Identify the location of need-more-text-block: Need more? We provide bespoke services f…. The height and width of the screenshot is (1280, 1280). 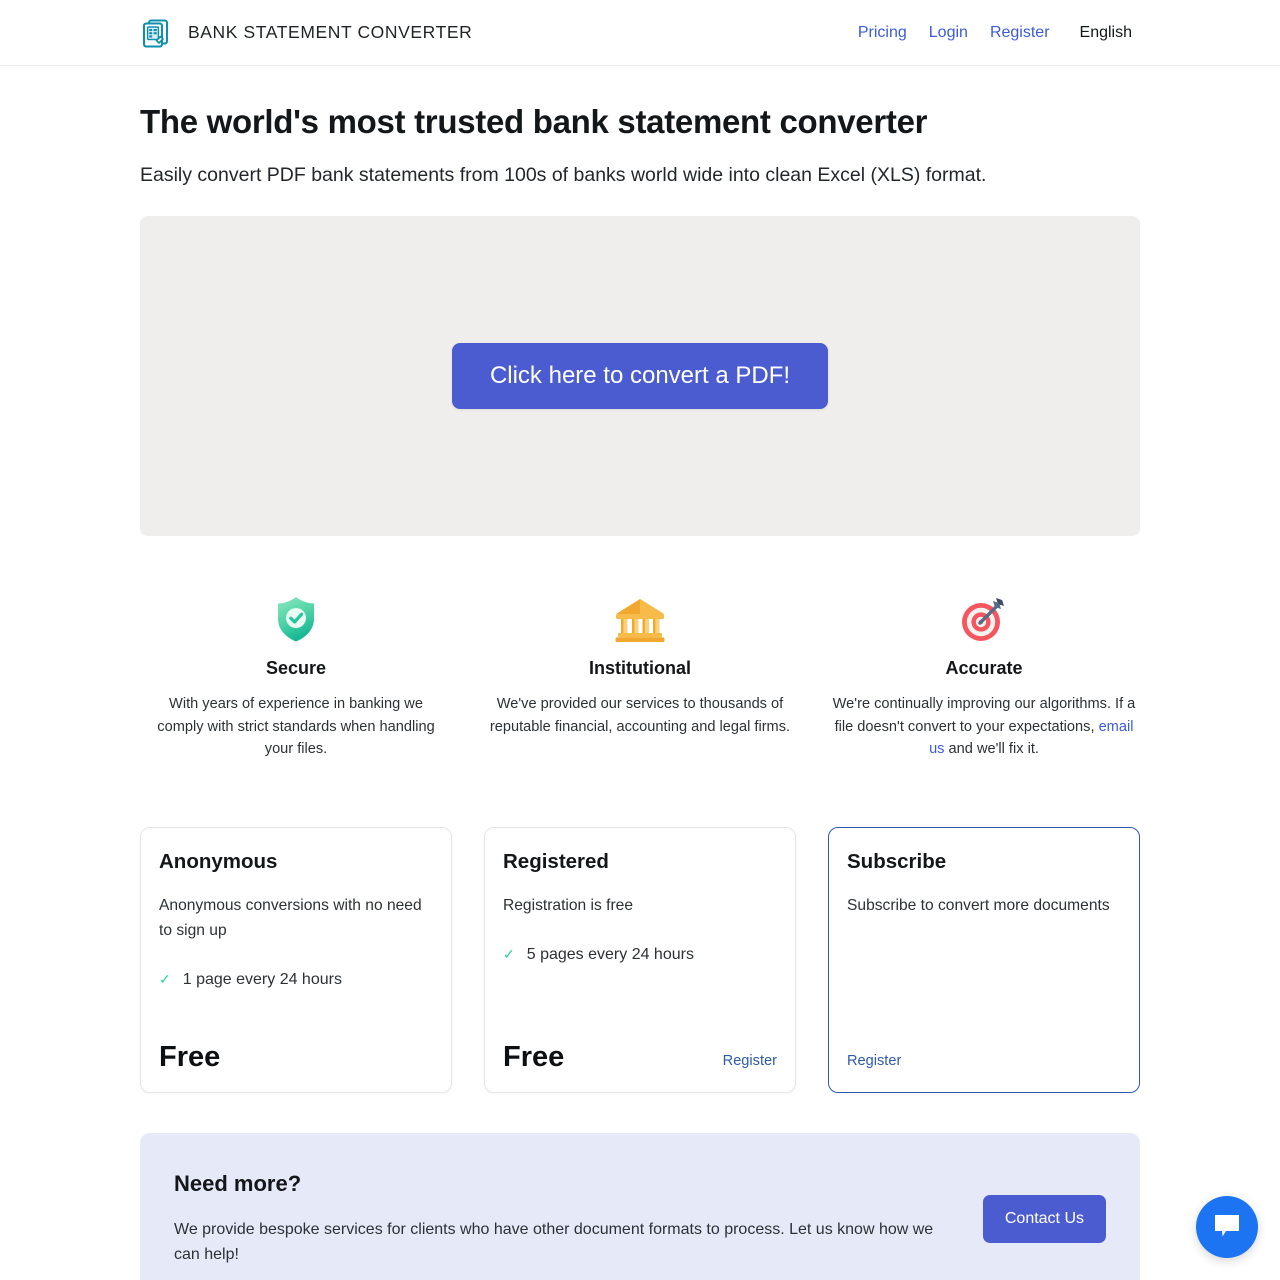
(566, 1219).